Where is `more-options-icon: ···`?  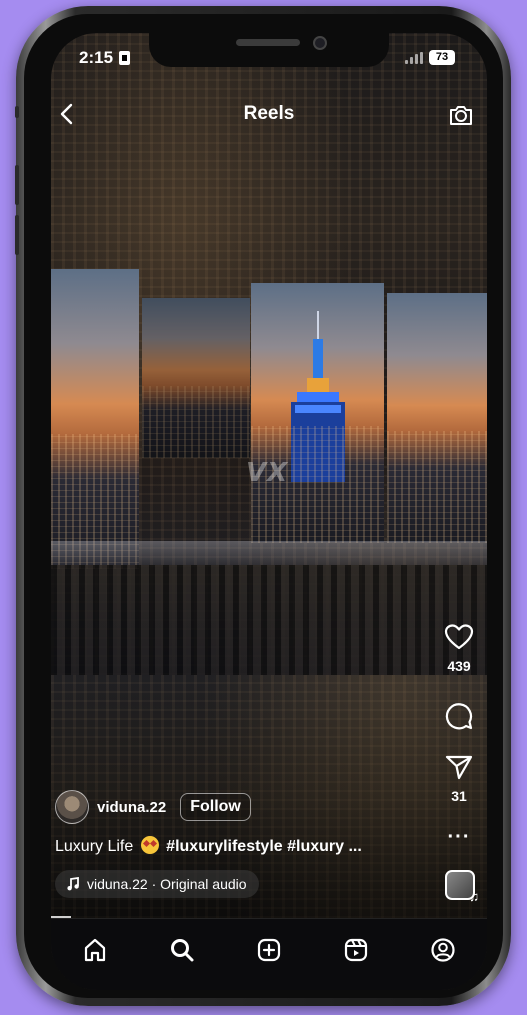 more-options-icon: ··· is located at coordinates (459, 837).